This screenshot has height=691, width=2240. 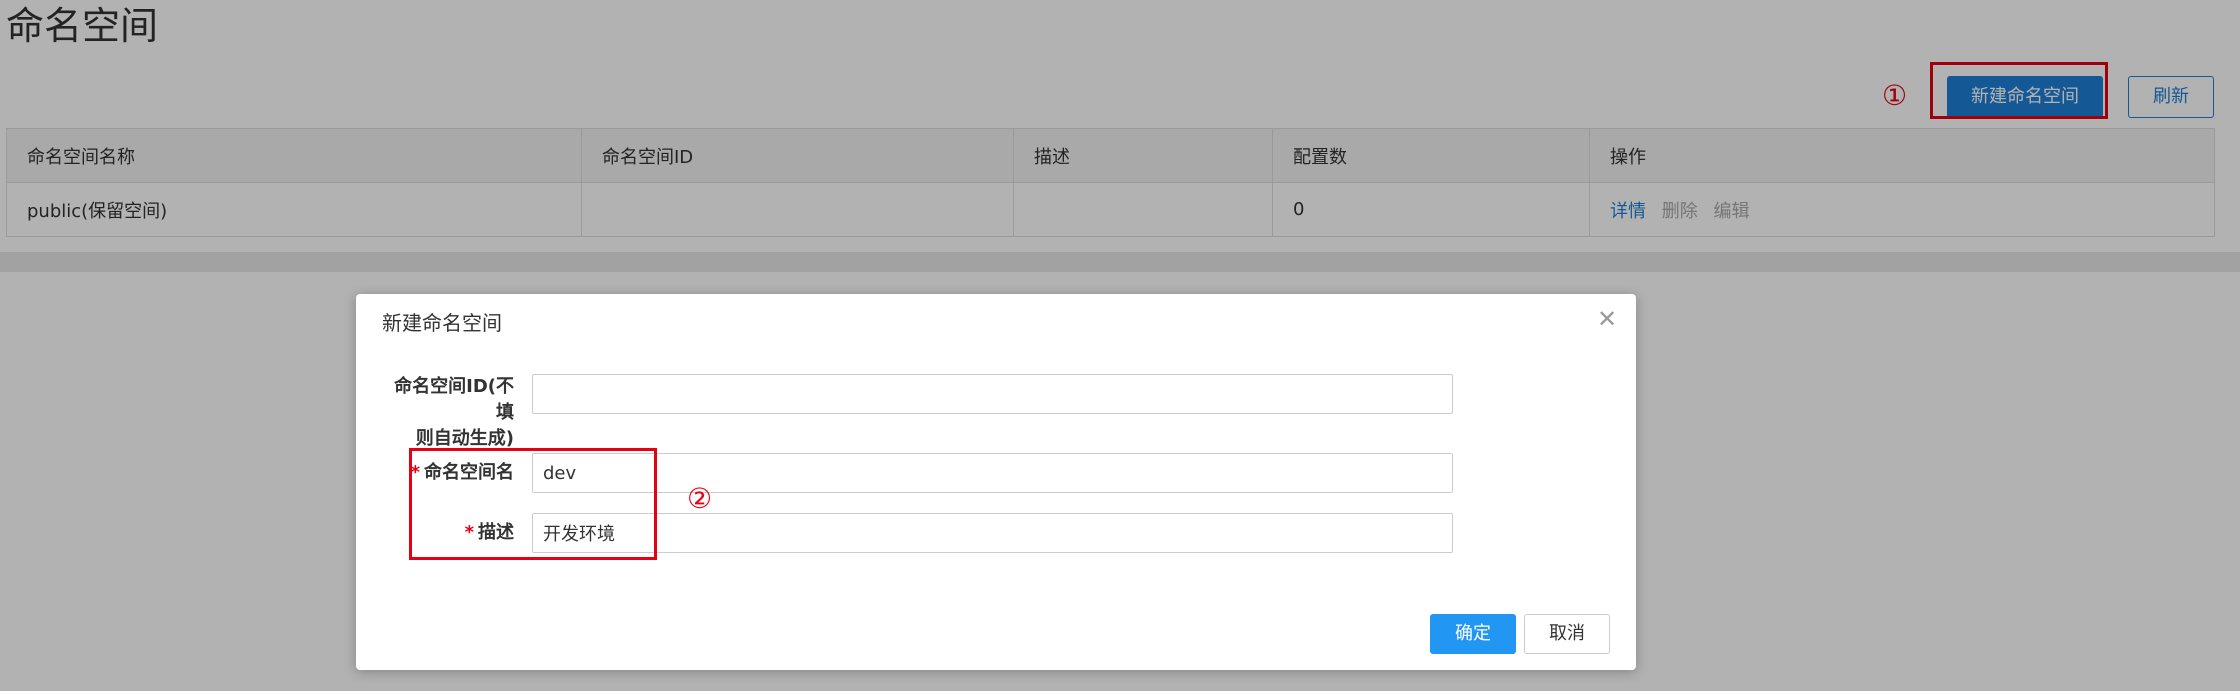 I want to click on description-label: * 描述, so click(x=448, y=533).